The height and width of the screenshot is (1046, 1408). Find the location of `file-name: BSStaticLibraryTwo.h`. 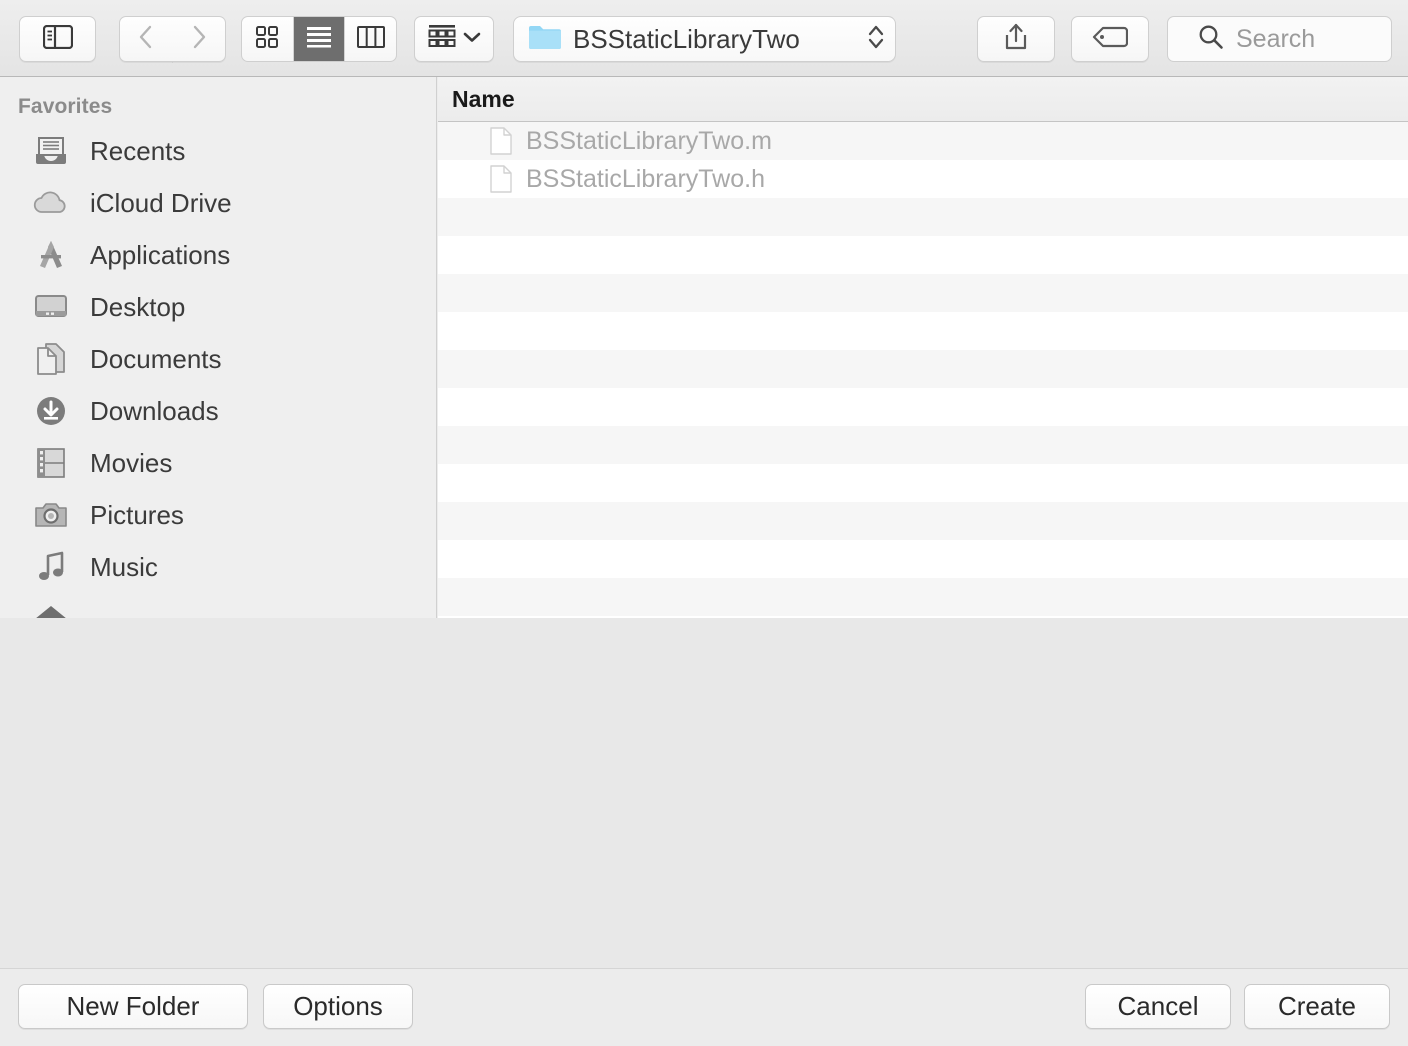

file-name: BSStaticLibraryTwo.h is located at coordinates (645, 178).